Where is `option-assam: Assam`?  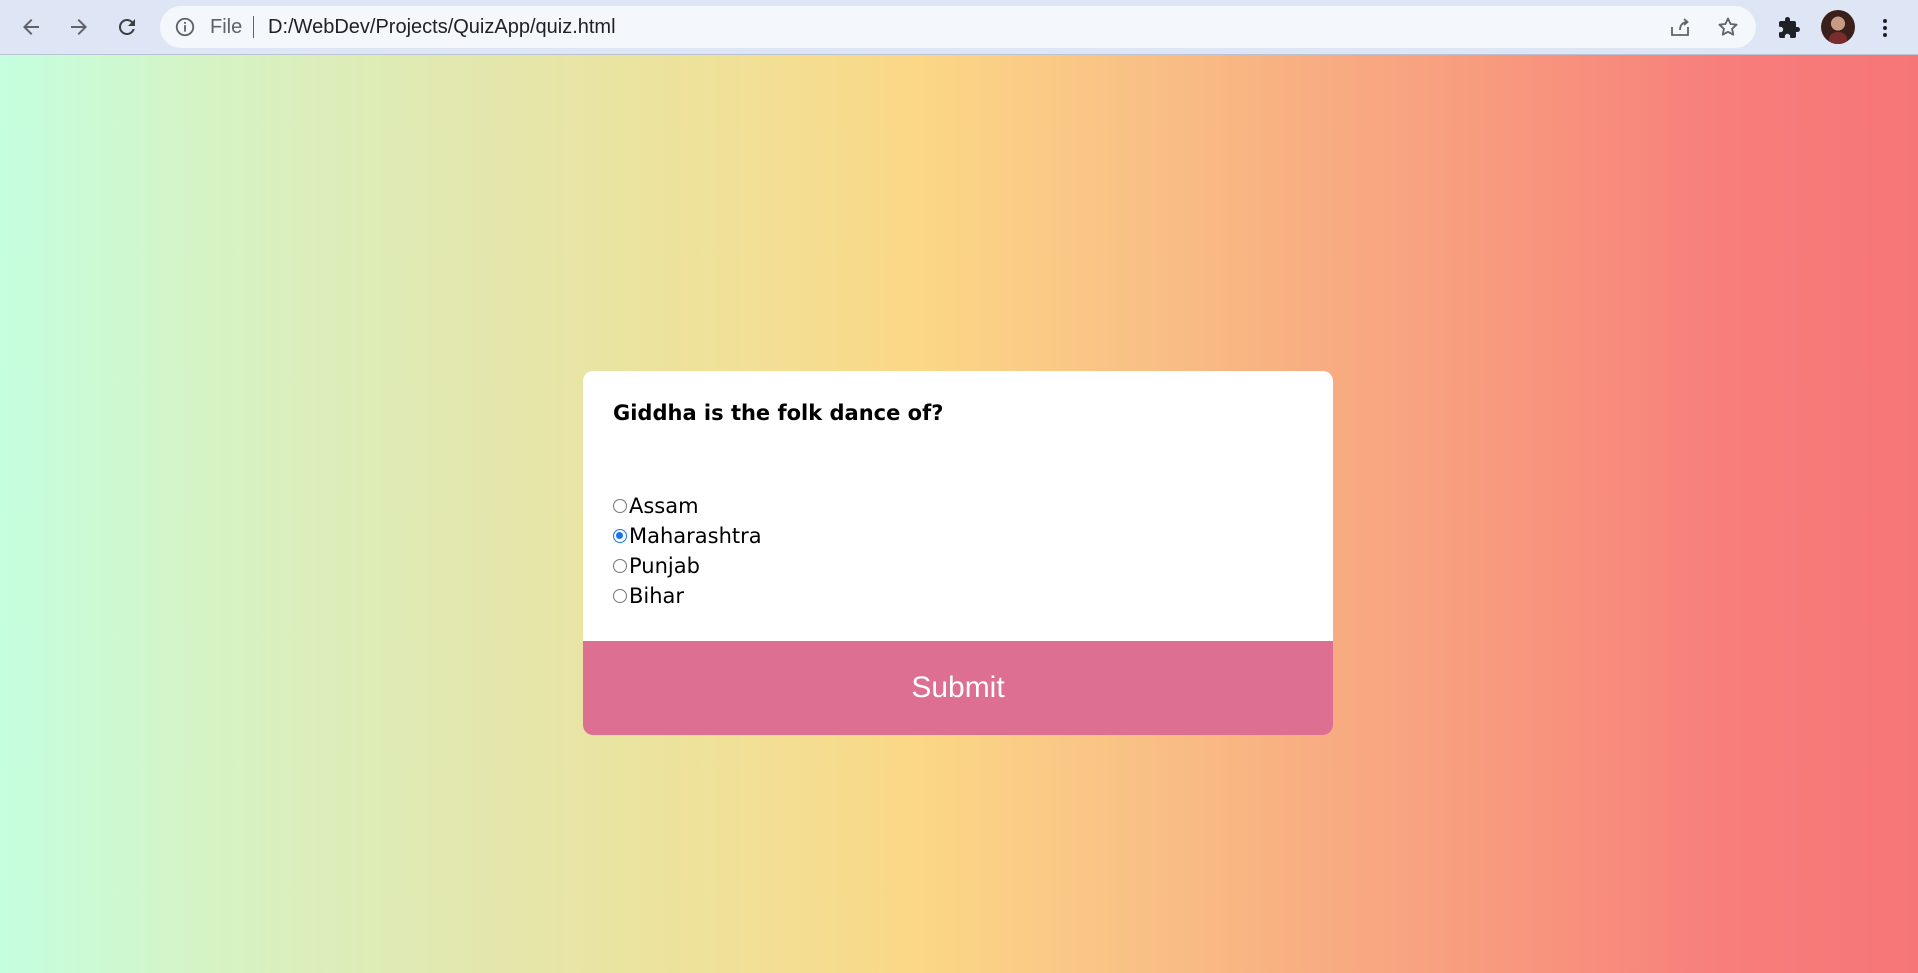 option-assam: Assam is located at coordinates (687, 506).